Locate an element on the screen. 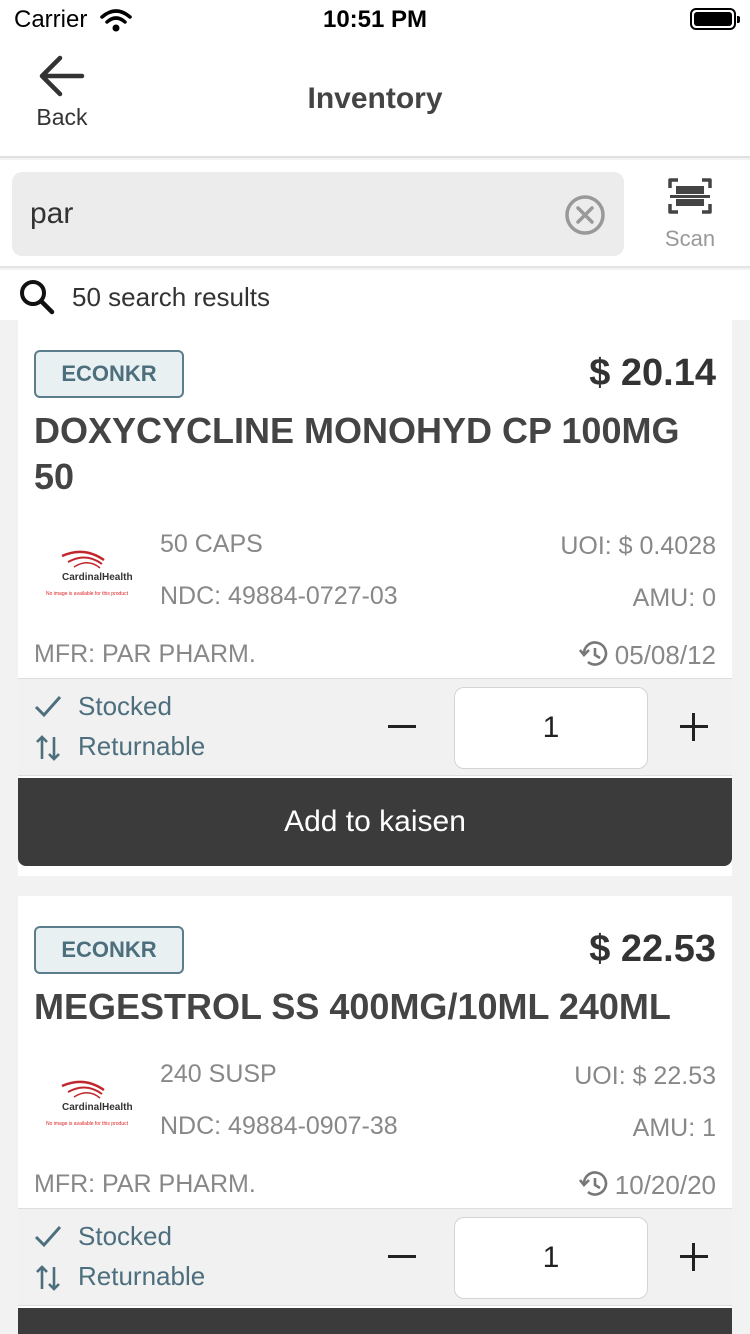 This screenshot has height=1334, width=750. page-title: Inventory is located at coordinates (375, 98).